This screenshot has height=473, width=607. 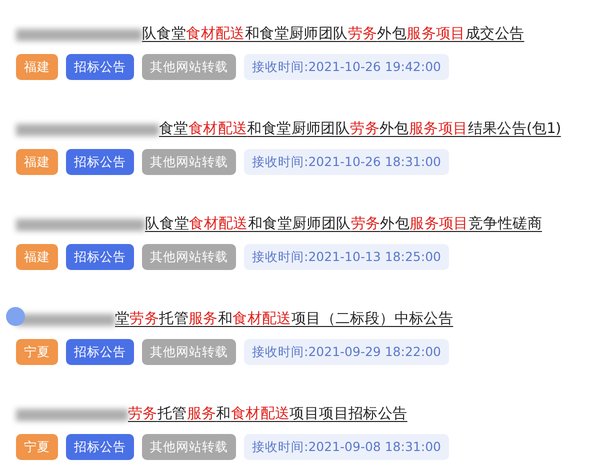 What do you see at coordinates (346, 67) in the screenshot?
I see `received-time: 接收时间:2021-10-26 19:42:00` at bounding box center [346, 67].